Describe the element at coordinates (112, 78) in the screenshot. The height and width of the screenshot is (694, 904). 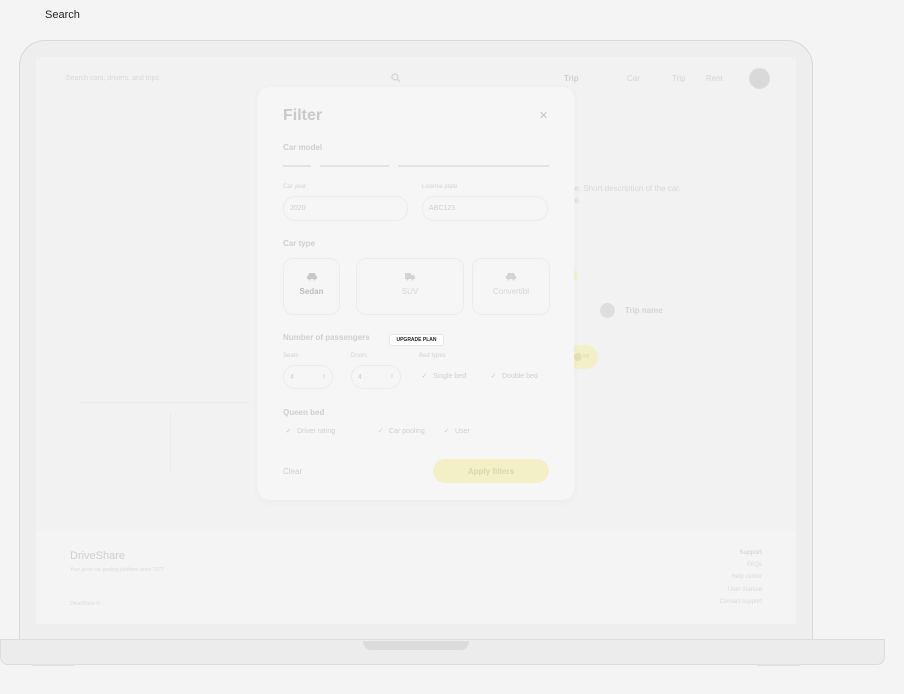
I see `search-placeholder: Search cars, drivers, and trips` at that location.